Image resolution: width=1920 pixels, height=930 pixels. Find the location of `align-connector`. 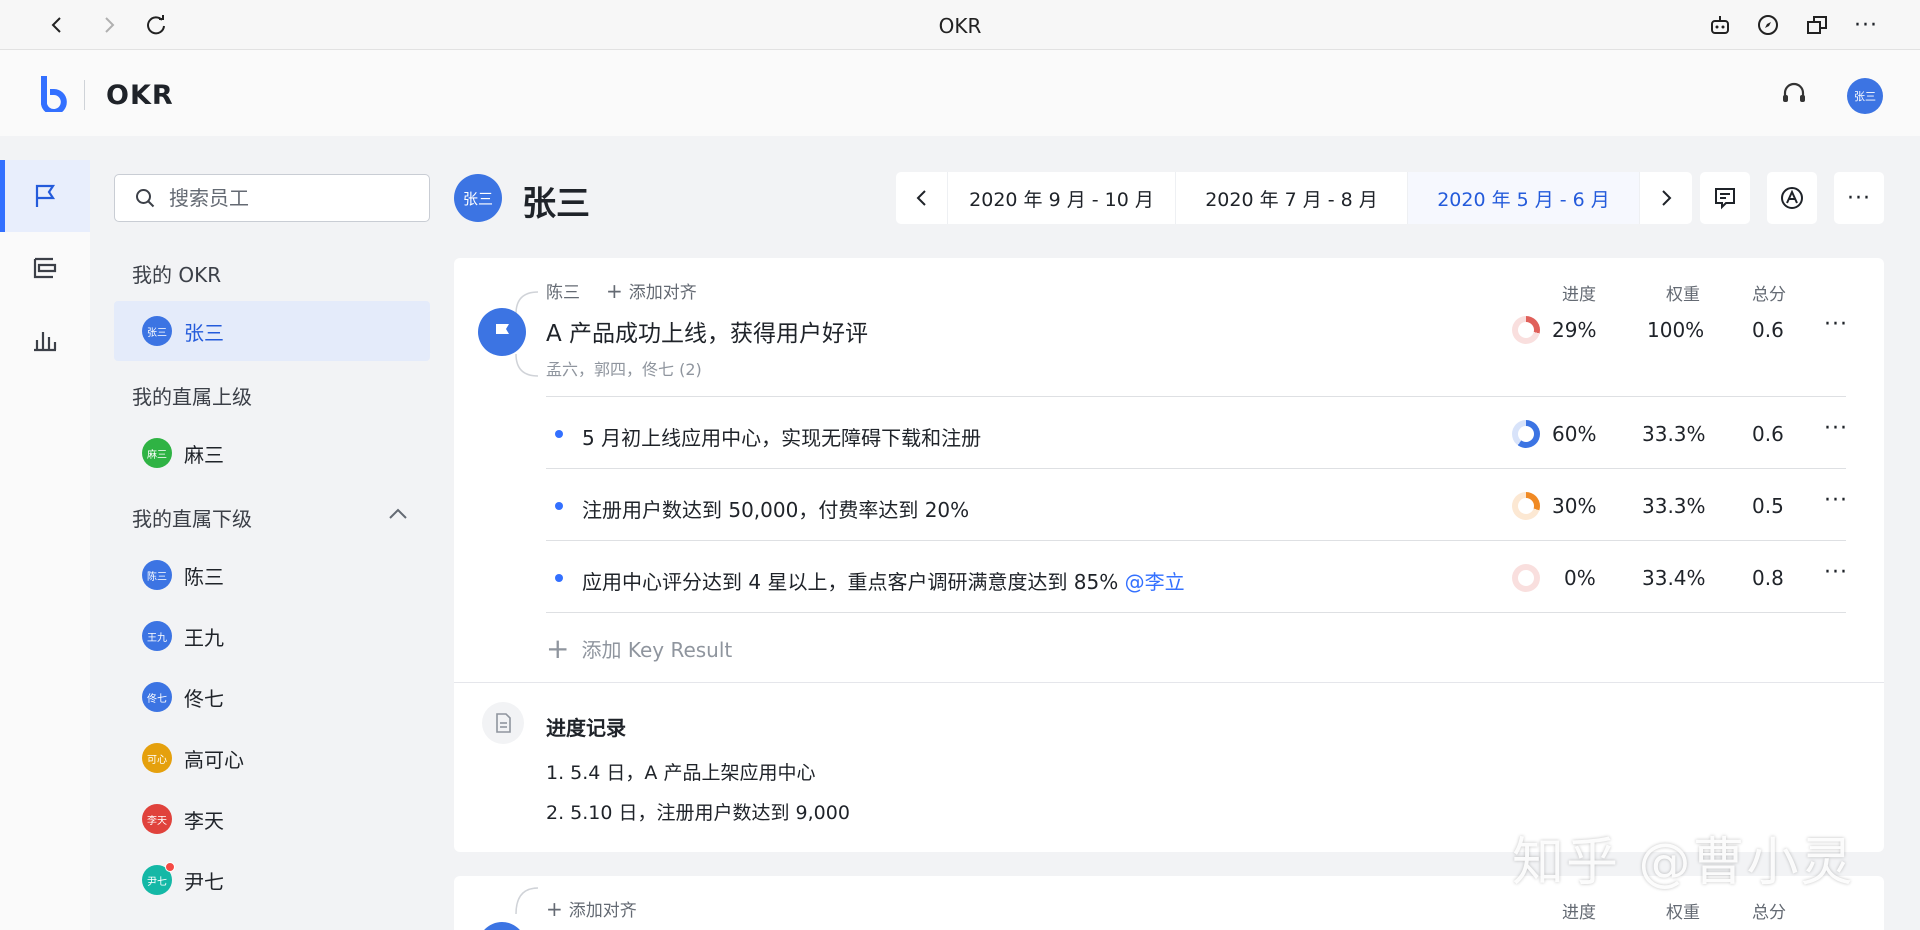

align-connector is located at coordinates (527, 901).